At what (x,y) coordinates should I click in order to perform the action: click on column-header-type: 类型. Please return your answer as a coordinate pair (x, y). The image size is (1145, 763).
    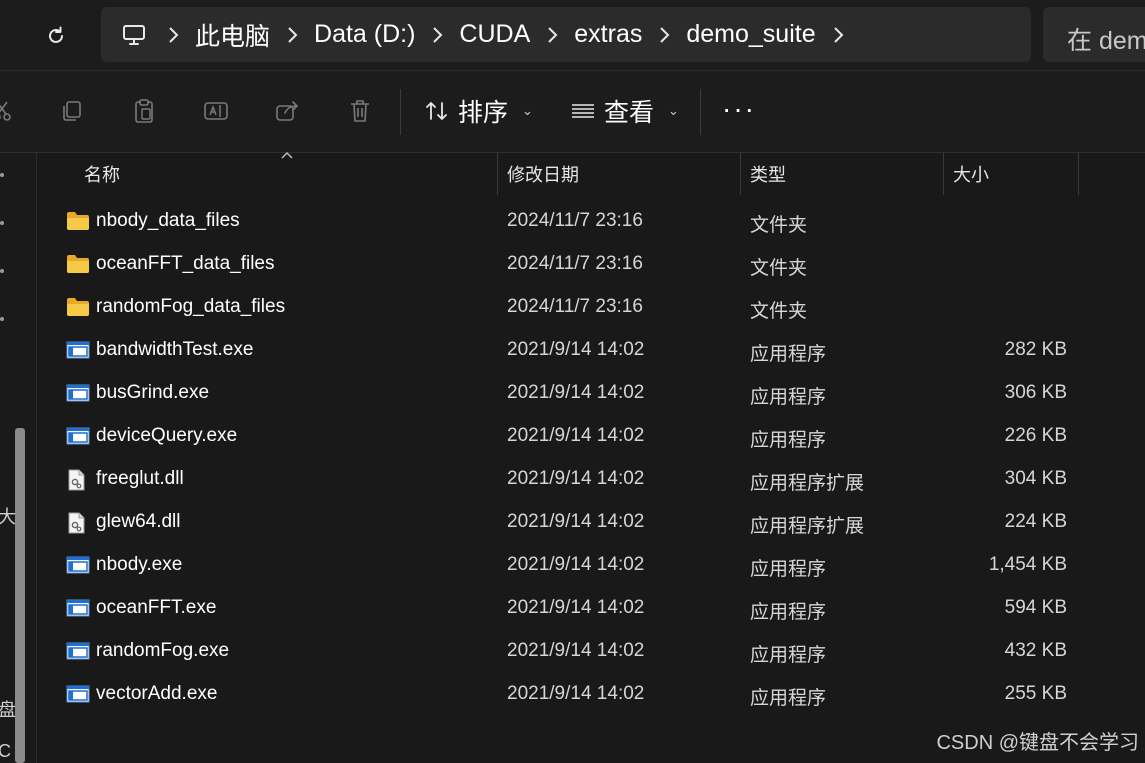
    Looking at the image, I should click on (768, 174).